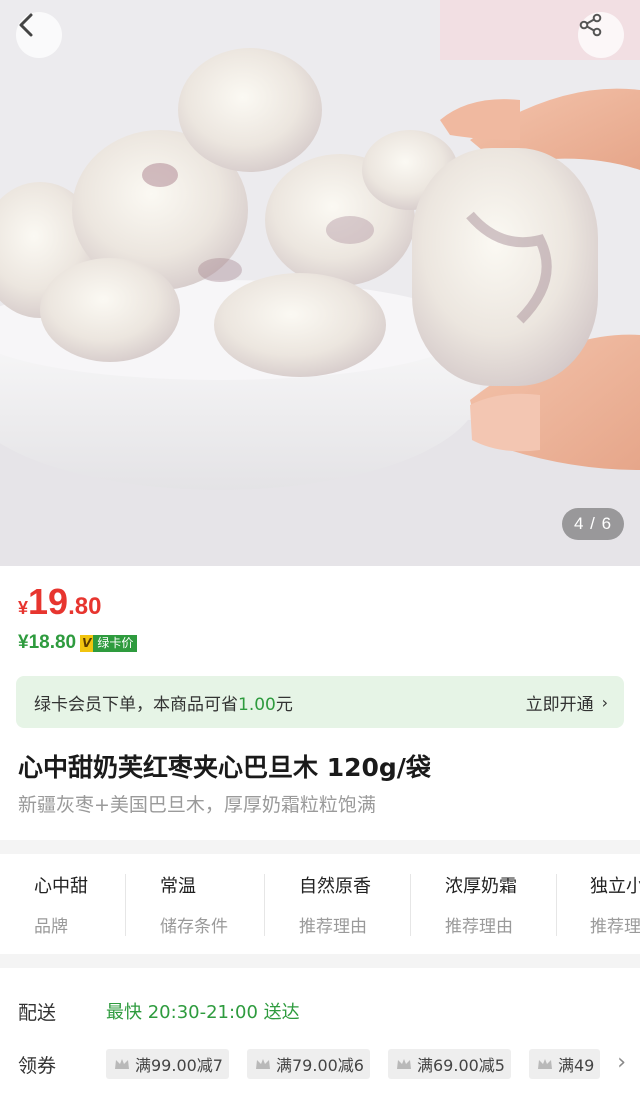 The height and width of the screenshot is (1096, 640). Describe the element at coordinates (224, 767) in the screenshot. I see `product-title: 心中甜奶芙红枣夹心巴旦木 120g/袋` at that location.